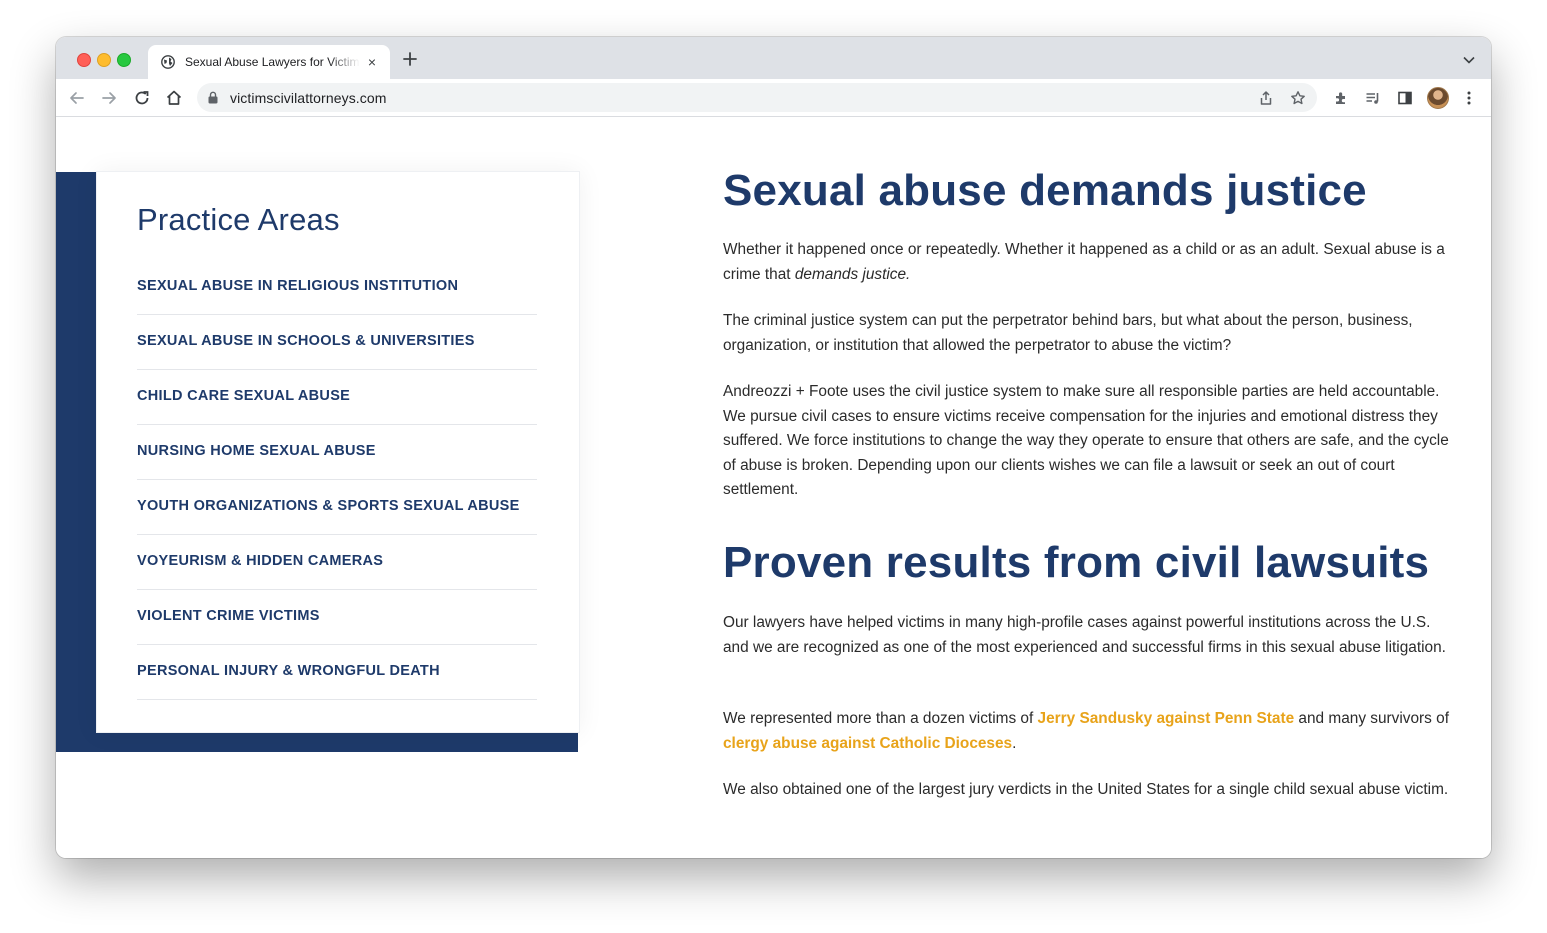 The height and width of the screenshot is (933, 1547). I want to click on back-arrow-icon, so click(77, 98).